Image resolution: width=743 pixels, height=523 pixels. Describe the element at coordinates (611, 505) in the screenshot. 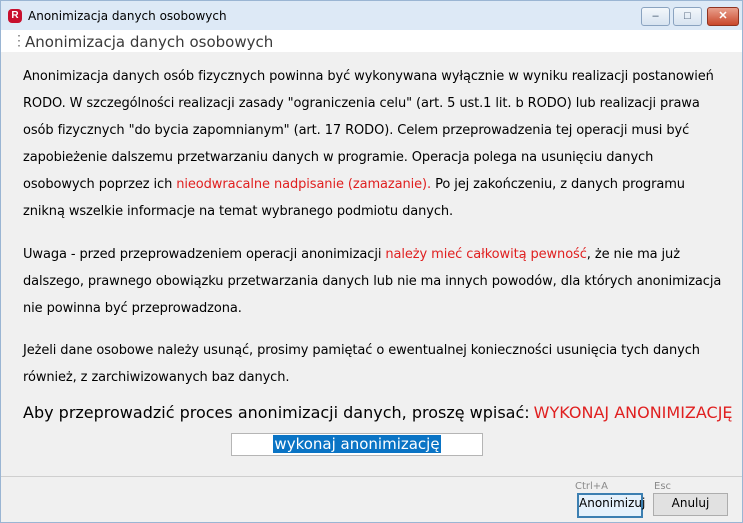

I see `anonymize-button: Anonimizuj` at that location.